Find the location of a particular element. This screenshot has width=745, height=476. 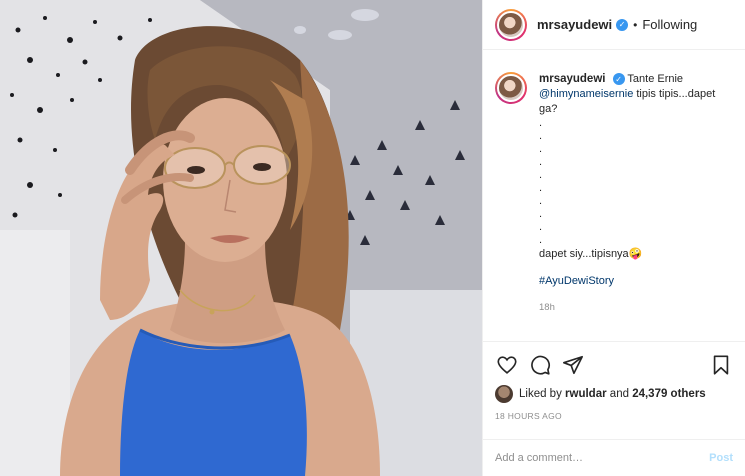

author-username: mrsayudewi is located at coordinates (574, 24).